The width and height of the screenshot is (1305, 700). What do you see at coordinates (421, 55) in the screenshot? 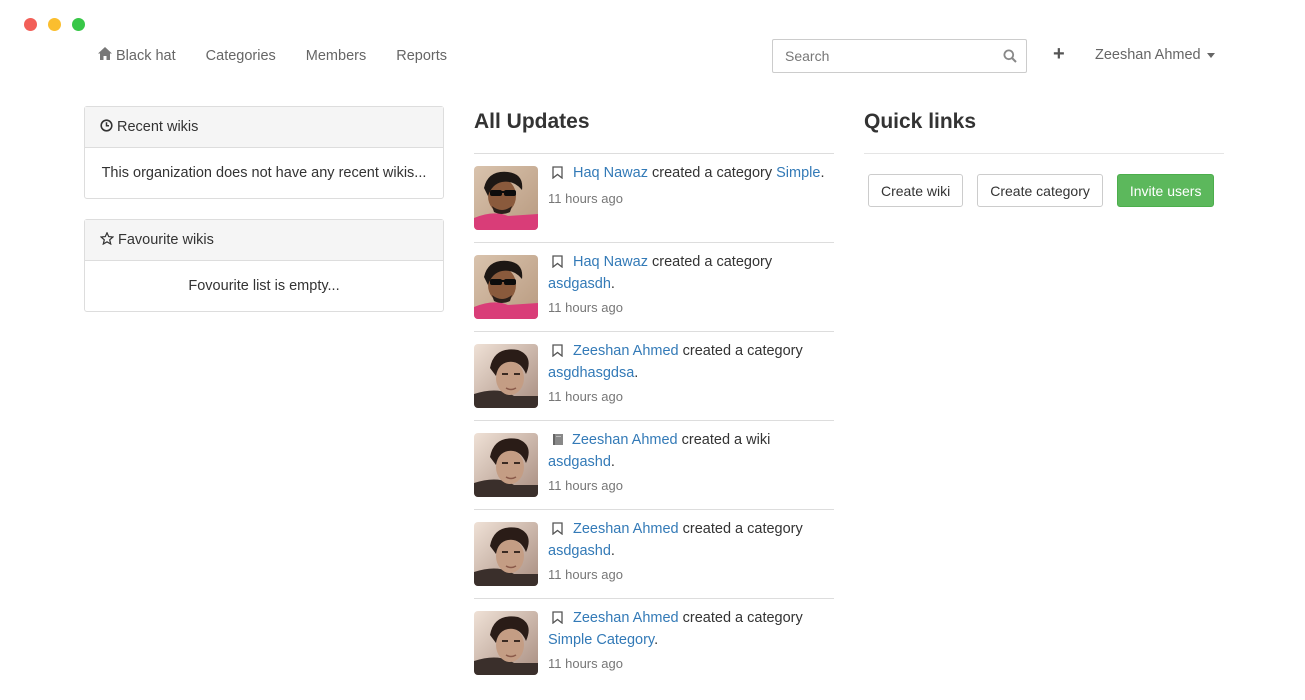
I see `nav-link-reports: Reports` at bounding box center [421, 55].